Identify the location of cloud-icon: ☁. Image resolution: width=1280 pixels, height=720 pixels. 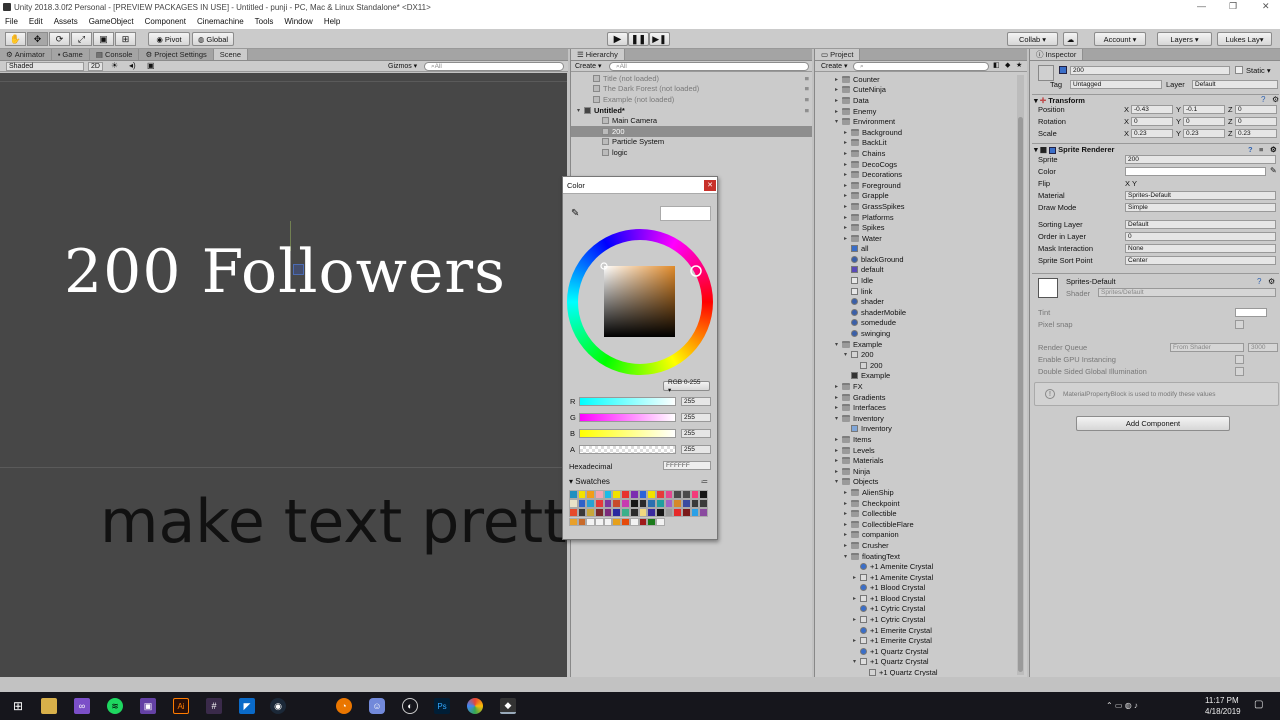
(1070, 39).